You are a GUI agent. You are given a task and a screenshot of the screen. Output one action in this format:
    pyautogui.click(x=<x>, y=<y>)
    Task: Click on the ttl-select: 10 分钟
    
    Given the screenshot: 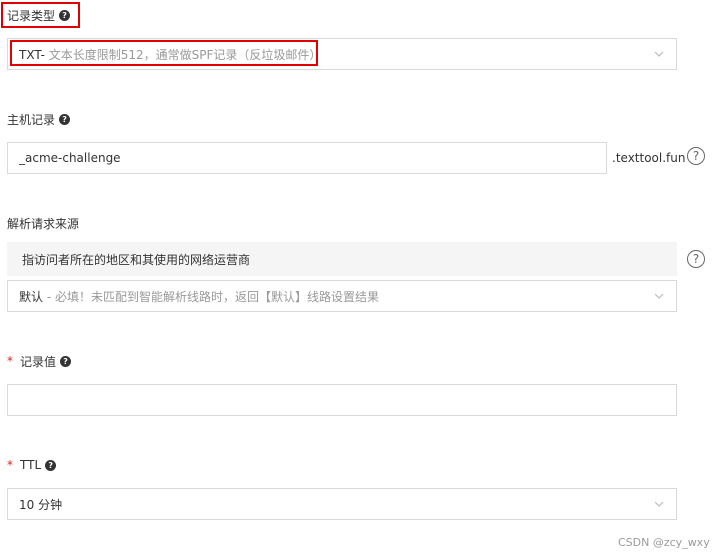 What is the action you would take?
    pyautogui.click(x=342, y=504)
    